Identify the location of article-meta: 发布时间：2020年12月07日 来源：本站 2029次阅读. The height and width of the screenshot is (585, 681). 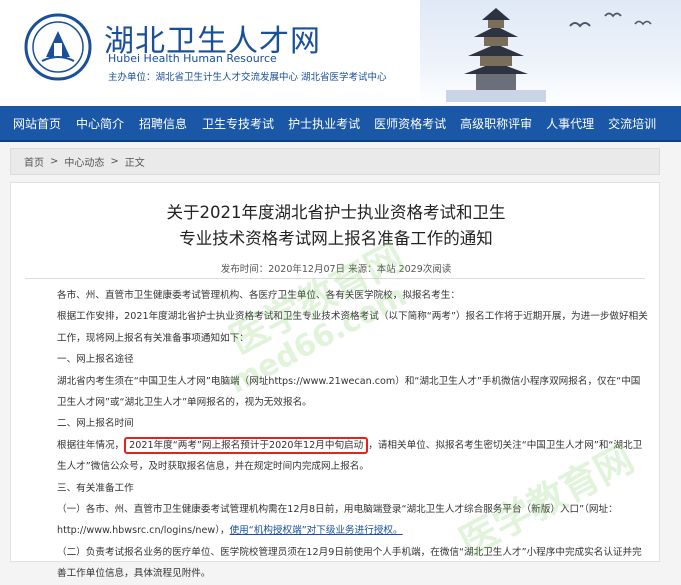
(336, 269).